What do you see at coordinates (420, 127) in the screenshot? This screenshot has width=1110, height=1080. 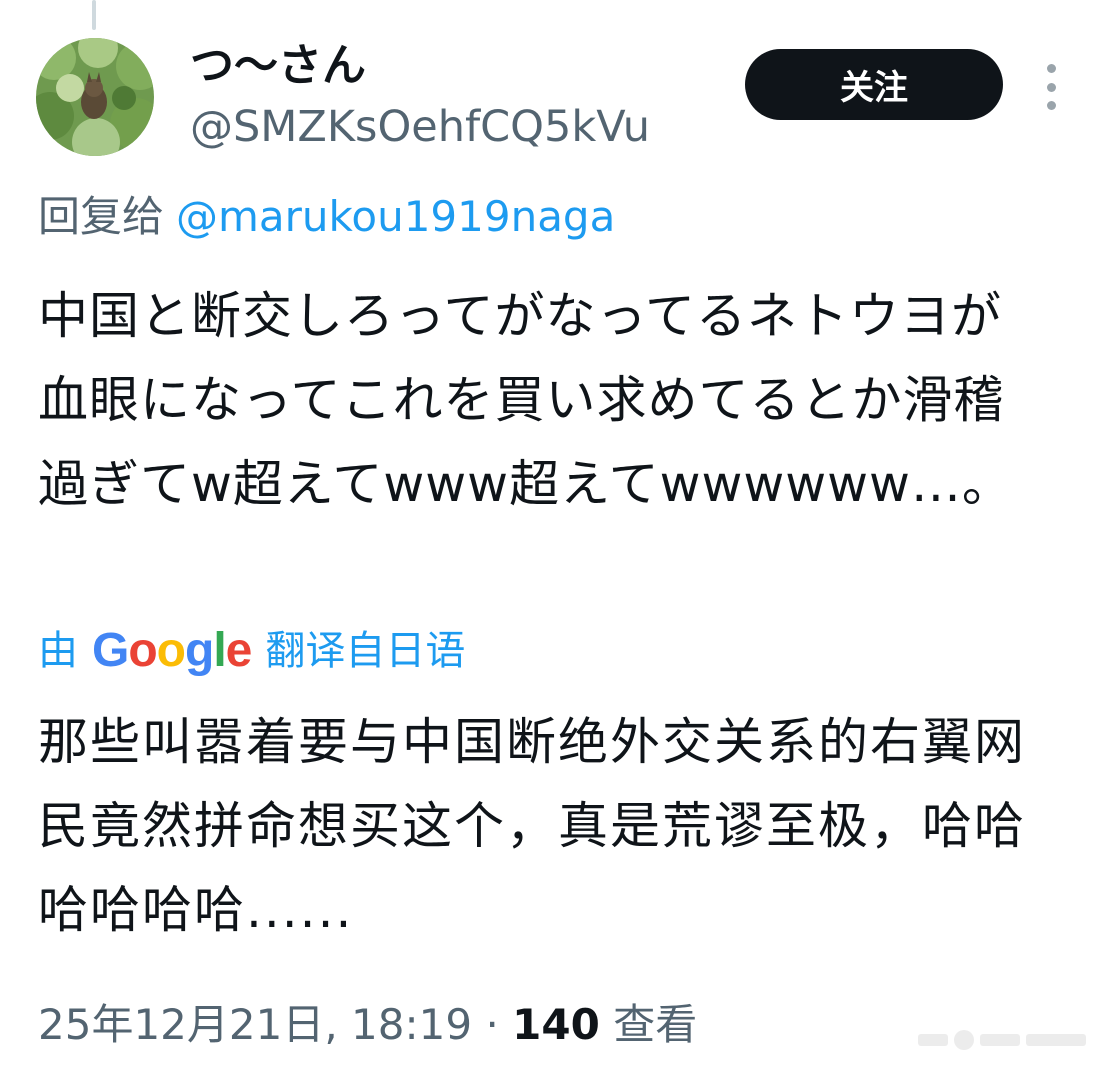 I see `user-handle: @SMZKsOehfCQ5kVu` at bounding box center [420, 127].